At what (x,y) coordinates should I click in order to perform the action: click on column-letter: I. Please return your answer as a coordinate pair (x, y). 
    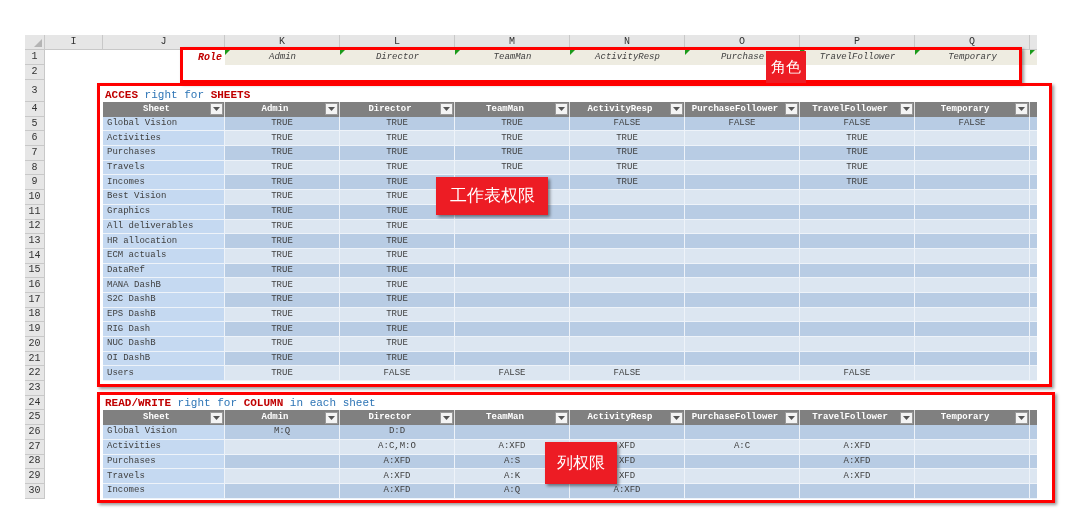
    Looking at the image, I should click on (74, 42).